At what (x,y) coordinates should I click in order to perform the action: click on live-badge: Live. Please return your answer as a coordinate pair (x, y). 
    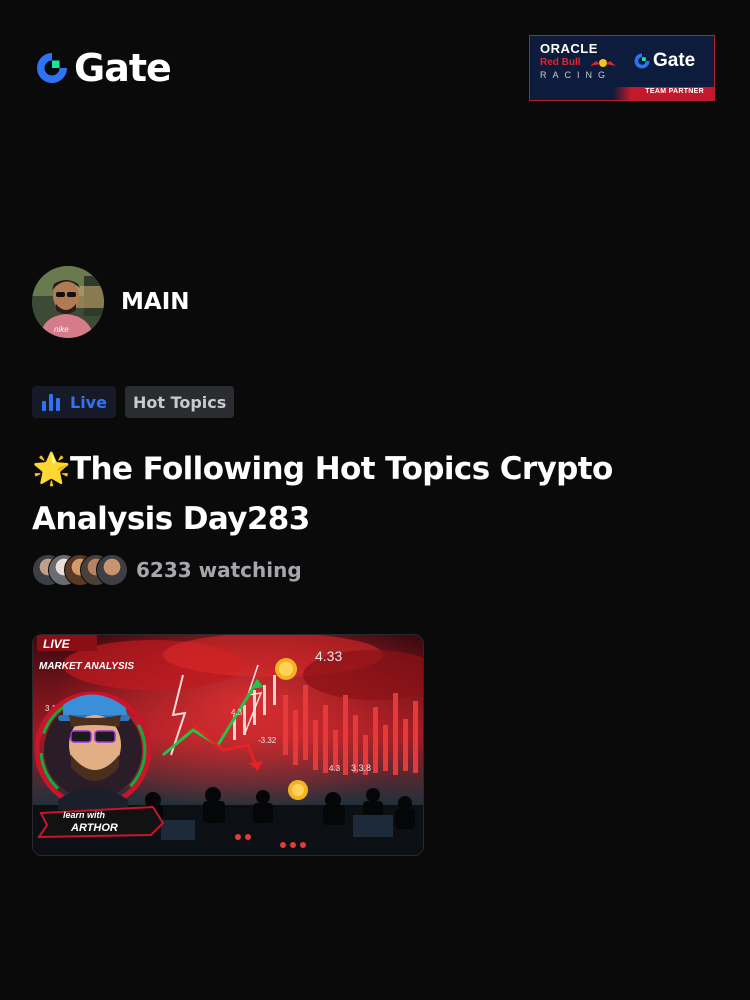
    Looking at the image, I should click on (74, 402).